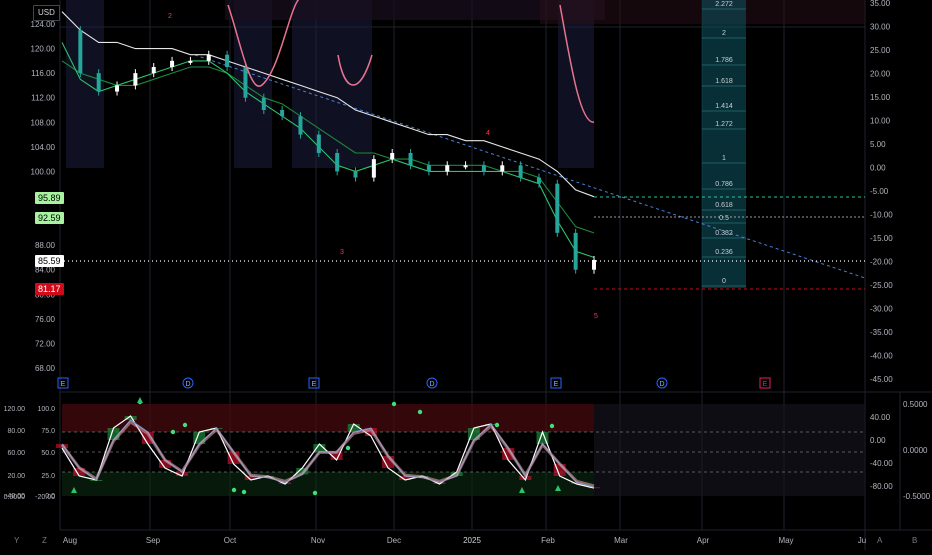 The height and width of the screenshot is (555, 932). What do you see at coordinates (328, 484) in the screenshot?
I see `osc-os-zone` at bounding box center [328, 484].